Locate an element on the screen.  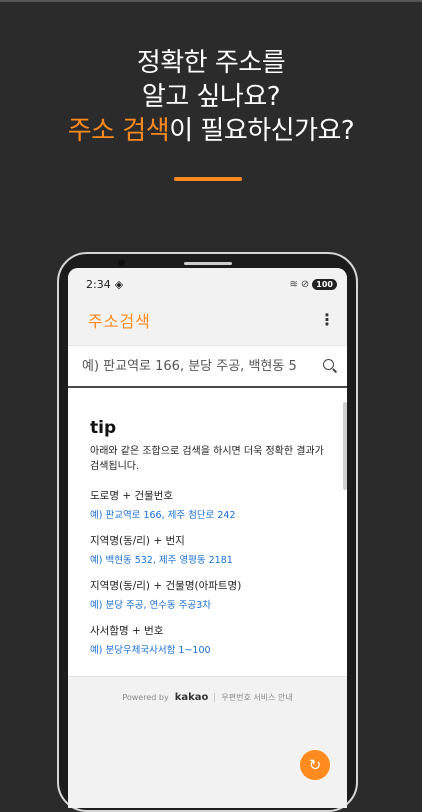
example-label-pobox: 사서함명 + 번호 is located at coordinates (127, 631).